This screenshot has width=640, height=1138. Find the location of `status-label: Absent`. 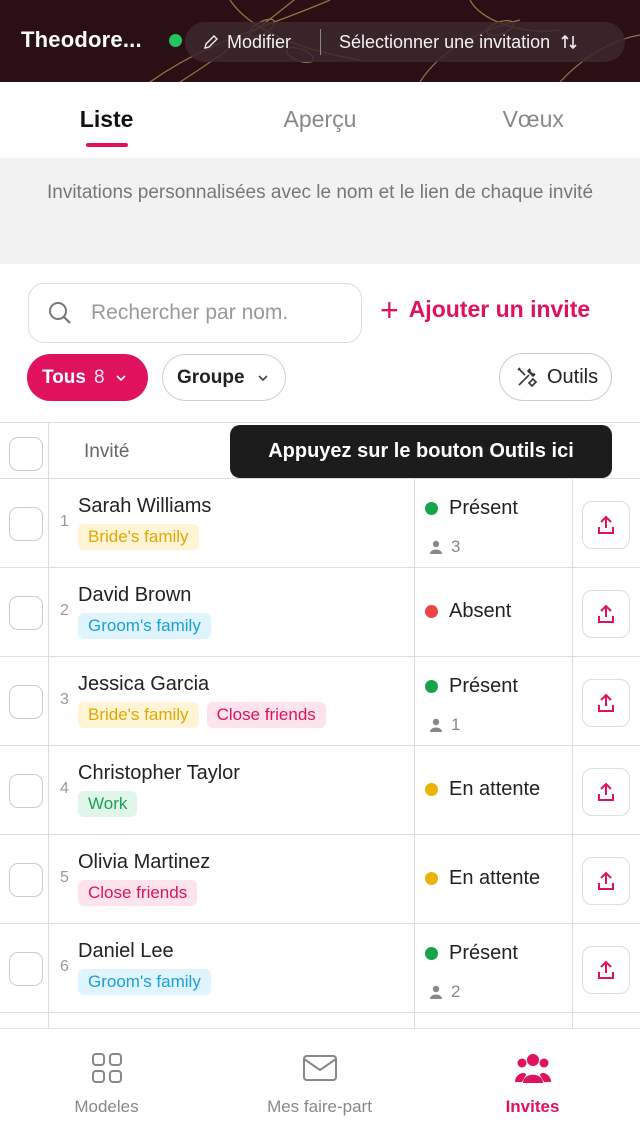

status-label: Absent is located at coordinates (480, 611).